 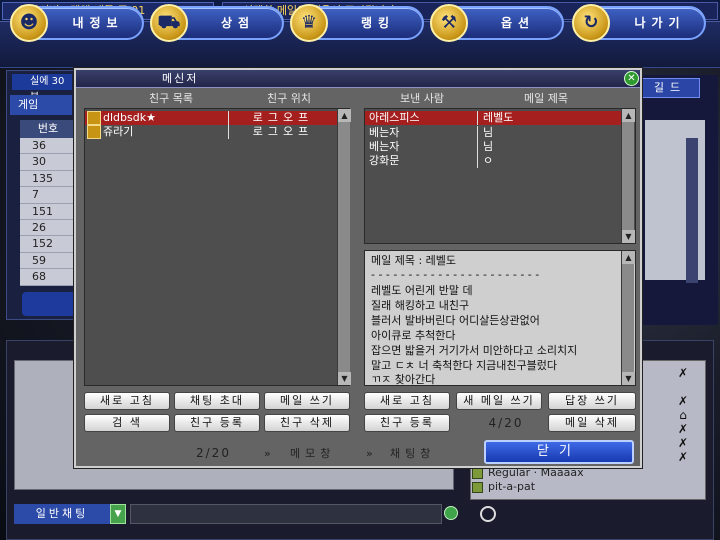 I want to click on delete-mail-button: 메일 삭제, so click(x=592, y=423).